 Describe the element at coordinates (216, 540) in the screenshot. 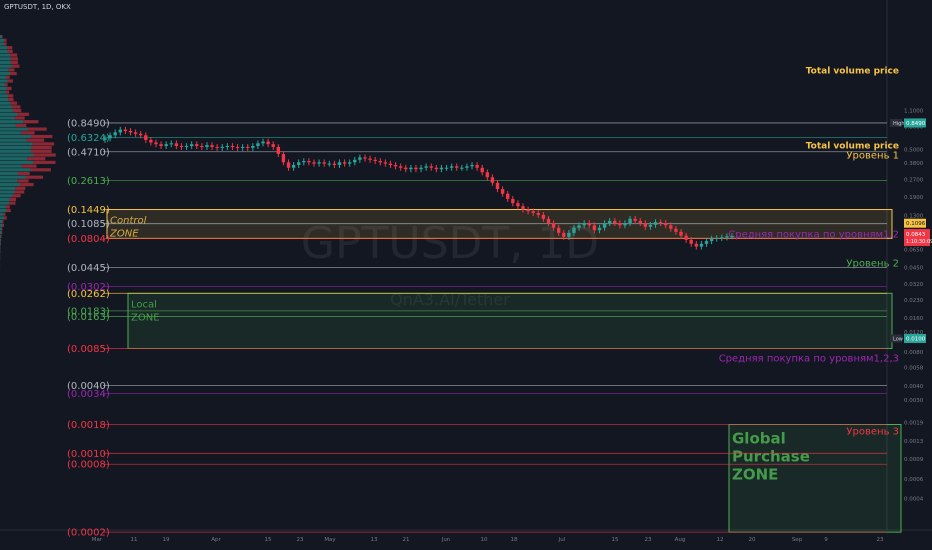

I see `x-tick-label: Apr` at that location.